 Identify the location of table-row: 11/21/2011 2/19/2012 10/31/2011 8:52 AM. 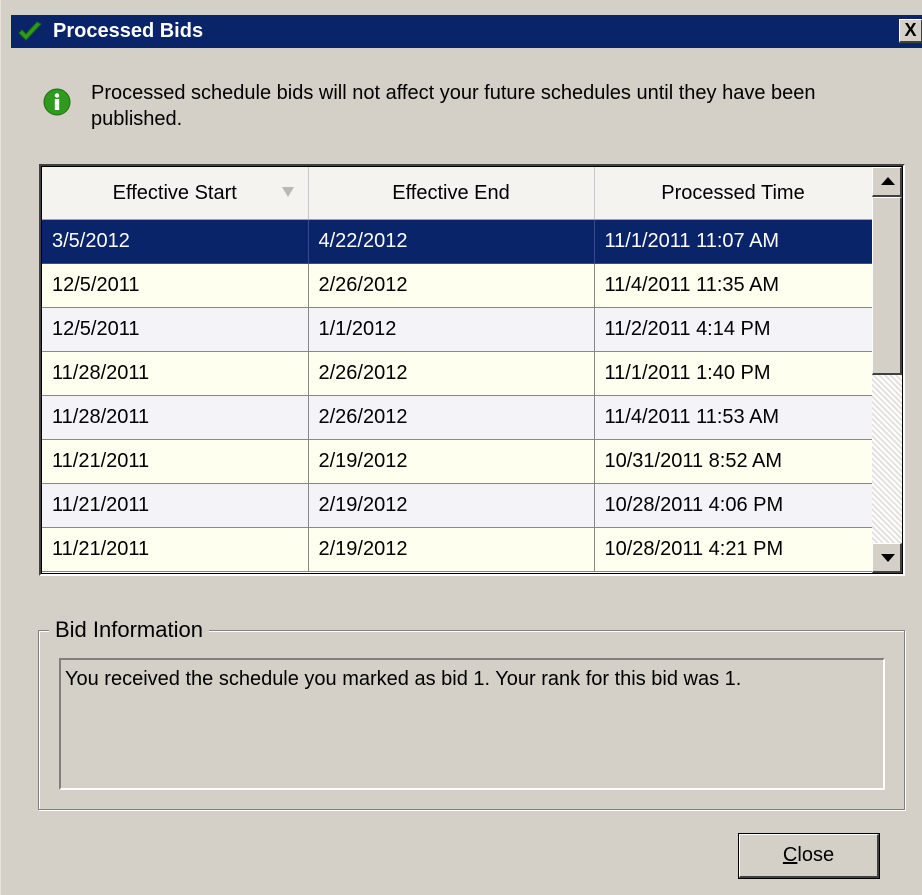
(457, 461).